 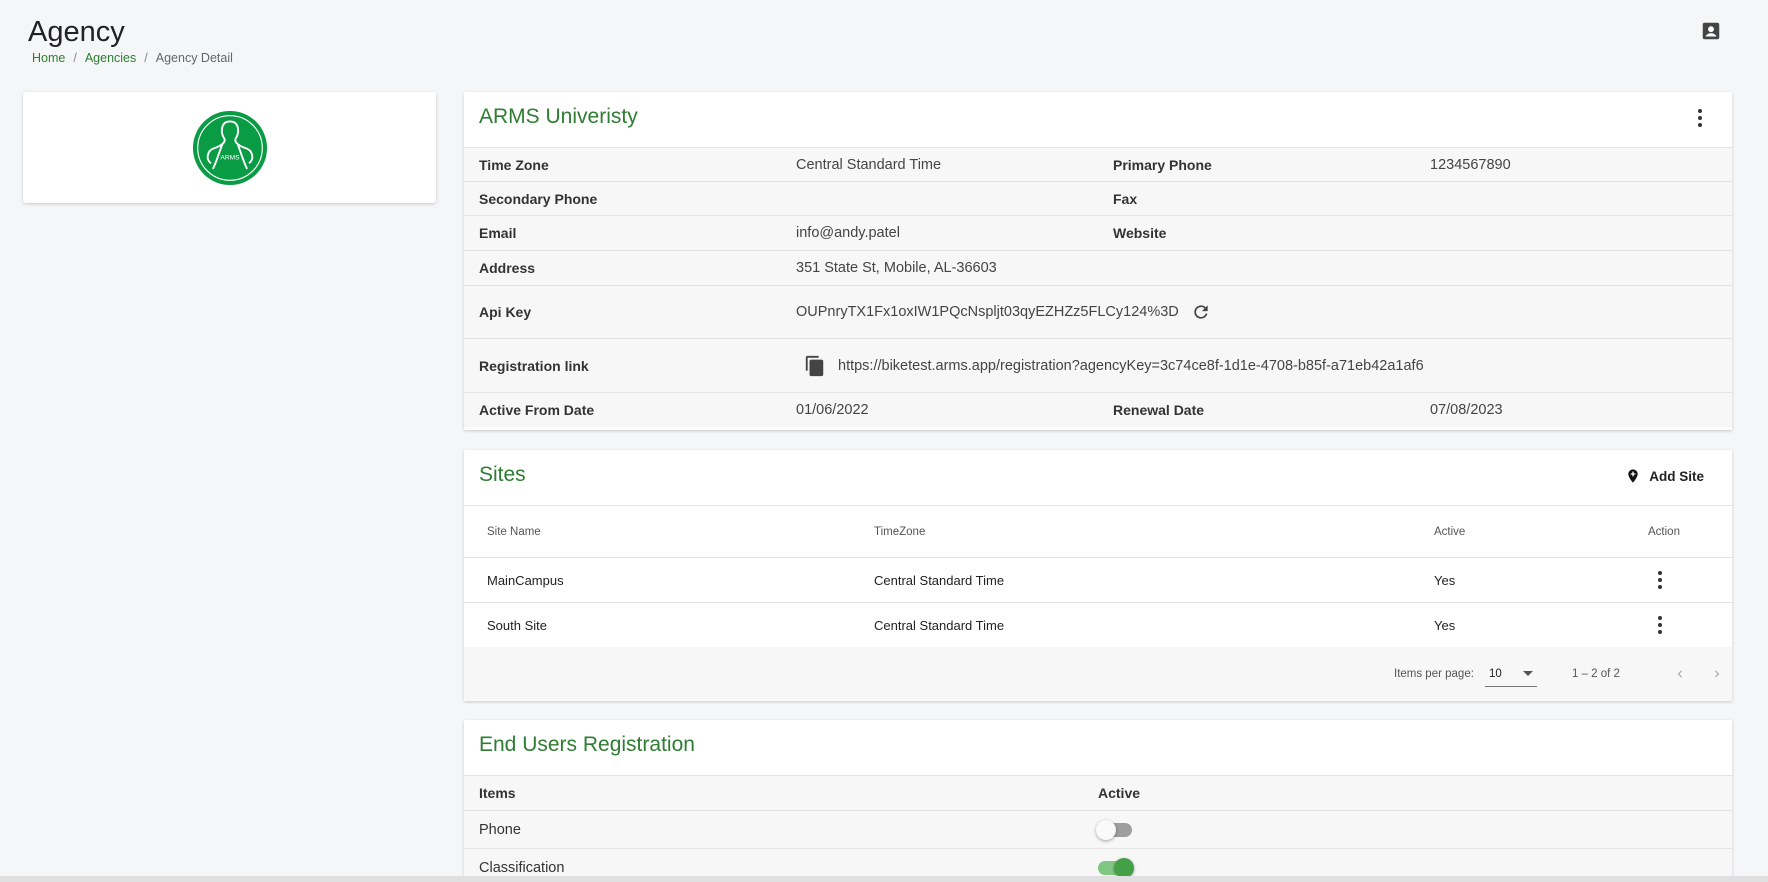 I want to click on refresh-icon, so click(x=1201, y=312).